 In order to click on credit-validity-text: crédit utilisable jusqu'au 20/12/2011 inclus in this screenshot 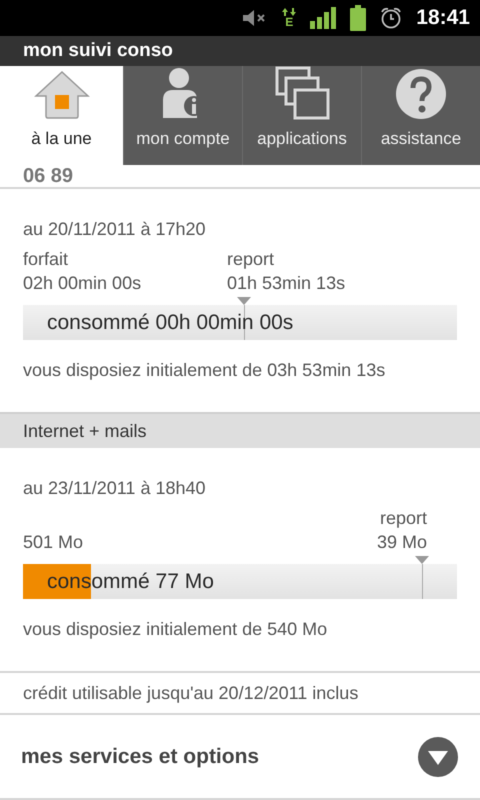, I will do `click(190, 693)`.